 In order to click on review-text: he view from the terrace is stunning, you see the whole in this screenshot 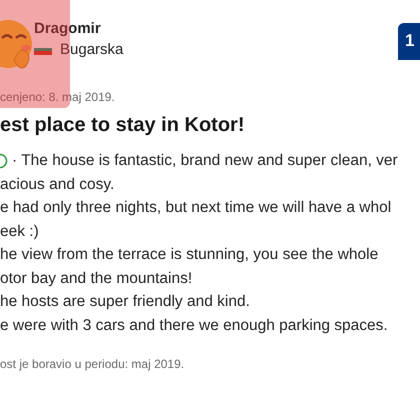, I will do `click(189, 255)`.